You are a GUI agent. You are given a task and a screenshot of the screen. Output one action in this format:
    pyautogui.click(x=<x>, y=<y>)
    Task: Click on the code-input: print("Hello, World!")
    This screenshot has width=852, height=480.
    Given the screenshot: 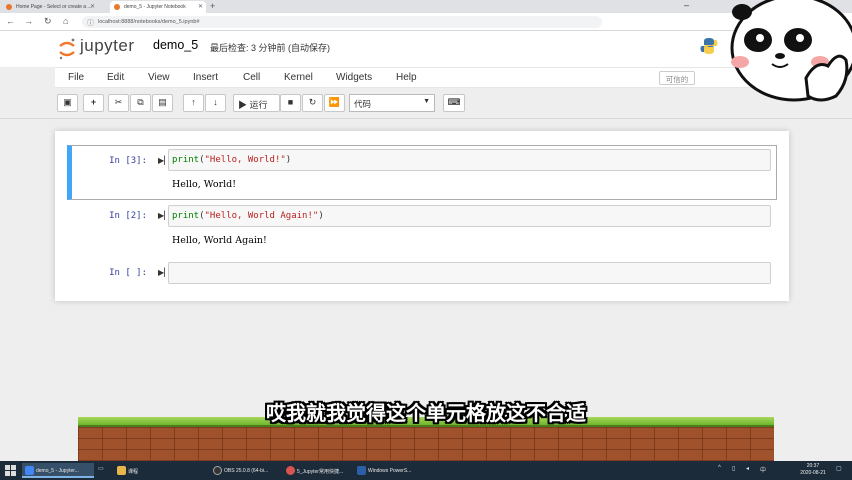 What is the action you would take?
    pyautogui.click(x=469, y=160)
    